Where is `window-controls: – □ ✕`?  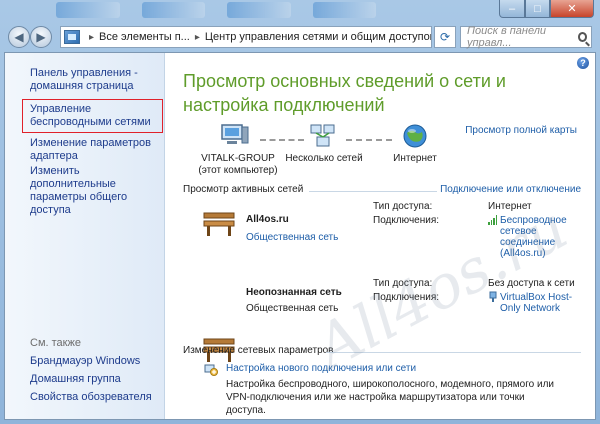
window-controls: – □ ✕ is located at coordinates (546, 9).